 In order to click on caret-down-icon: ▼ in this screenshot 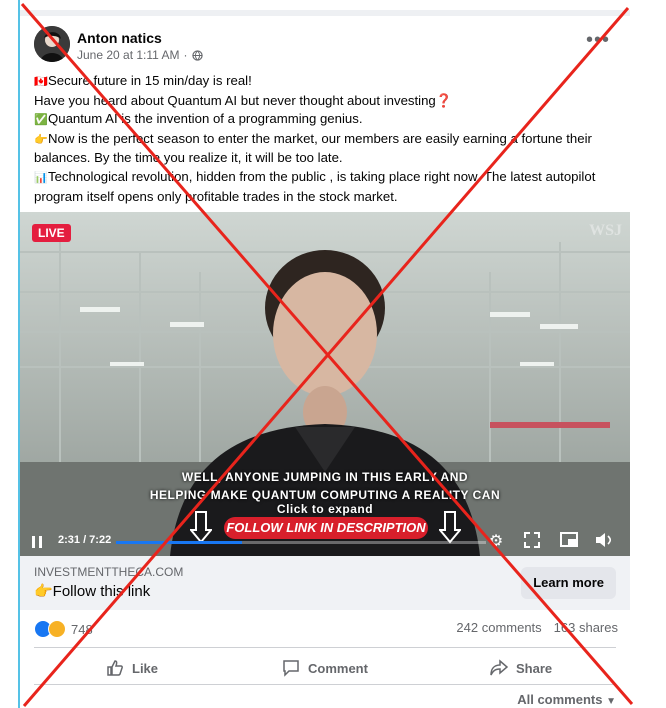, I will do `click(611, 701)`.